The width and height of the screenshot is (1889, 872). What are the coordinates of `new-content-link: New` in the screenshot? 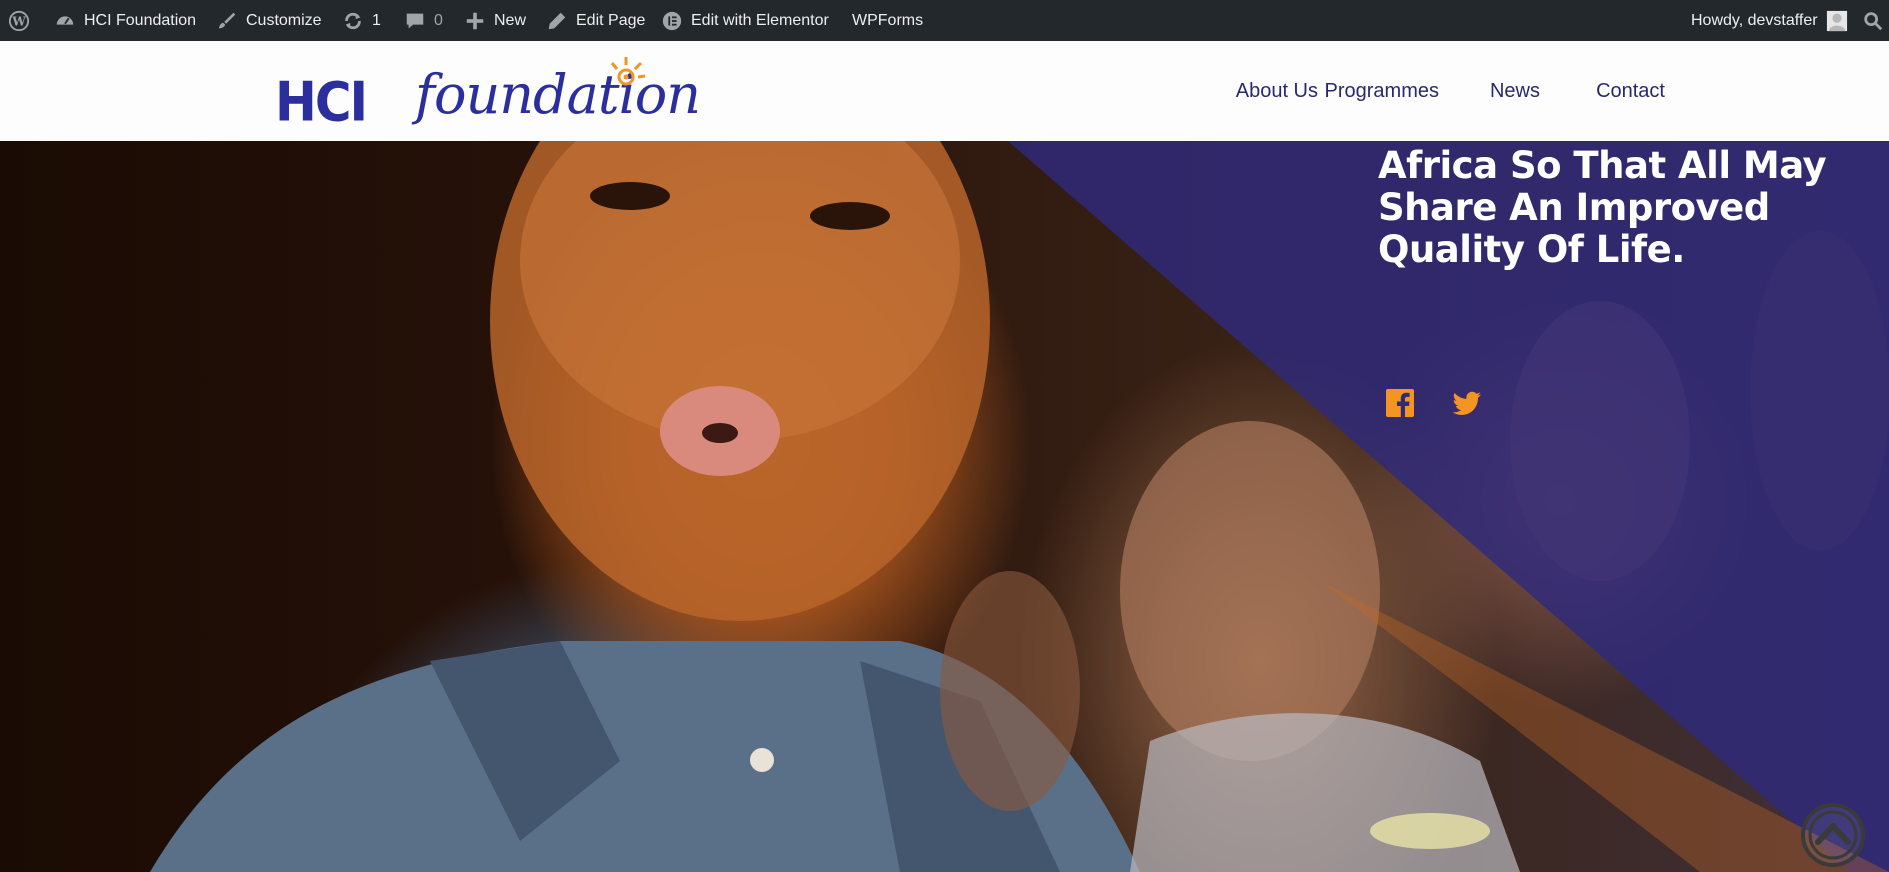 It's located at (495, 20).